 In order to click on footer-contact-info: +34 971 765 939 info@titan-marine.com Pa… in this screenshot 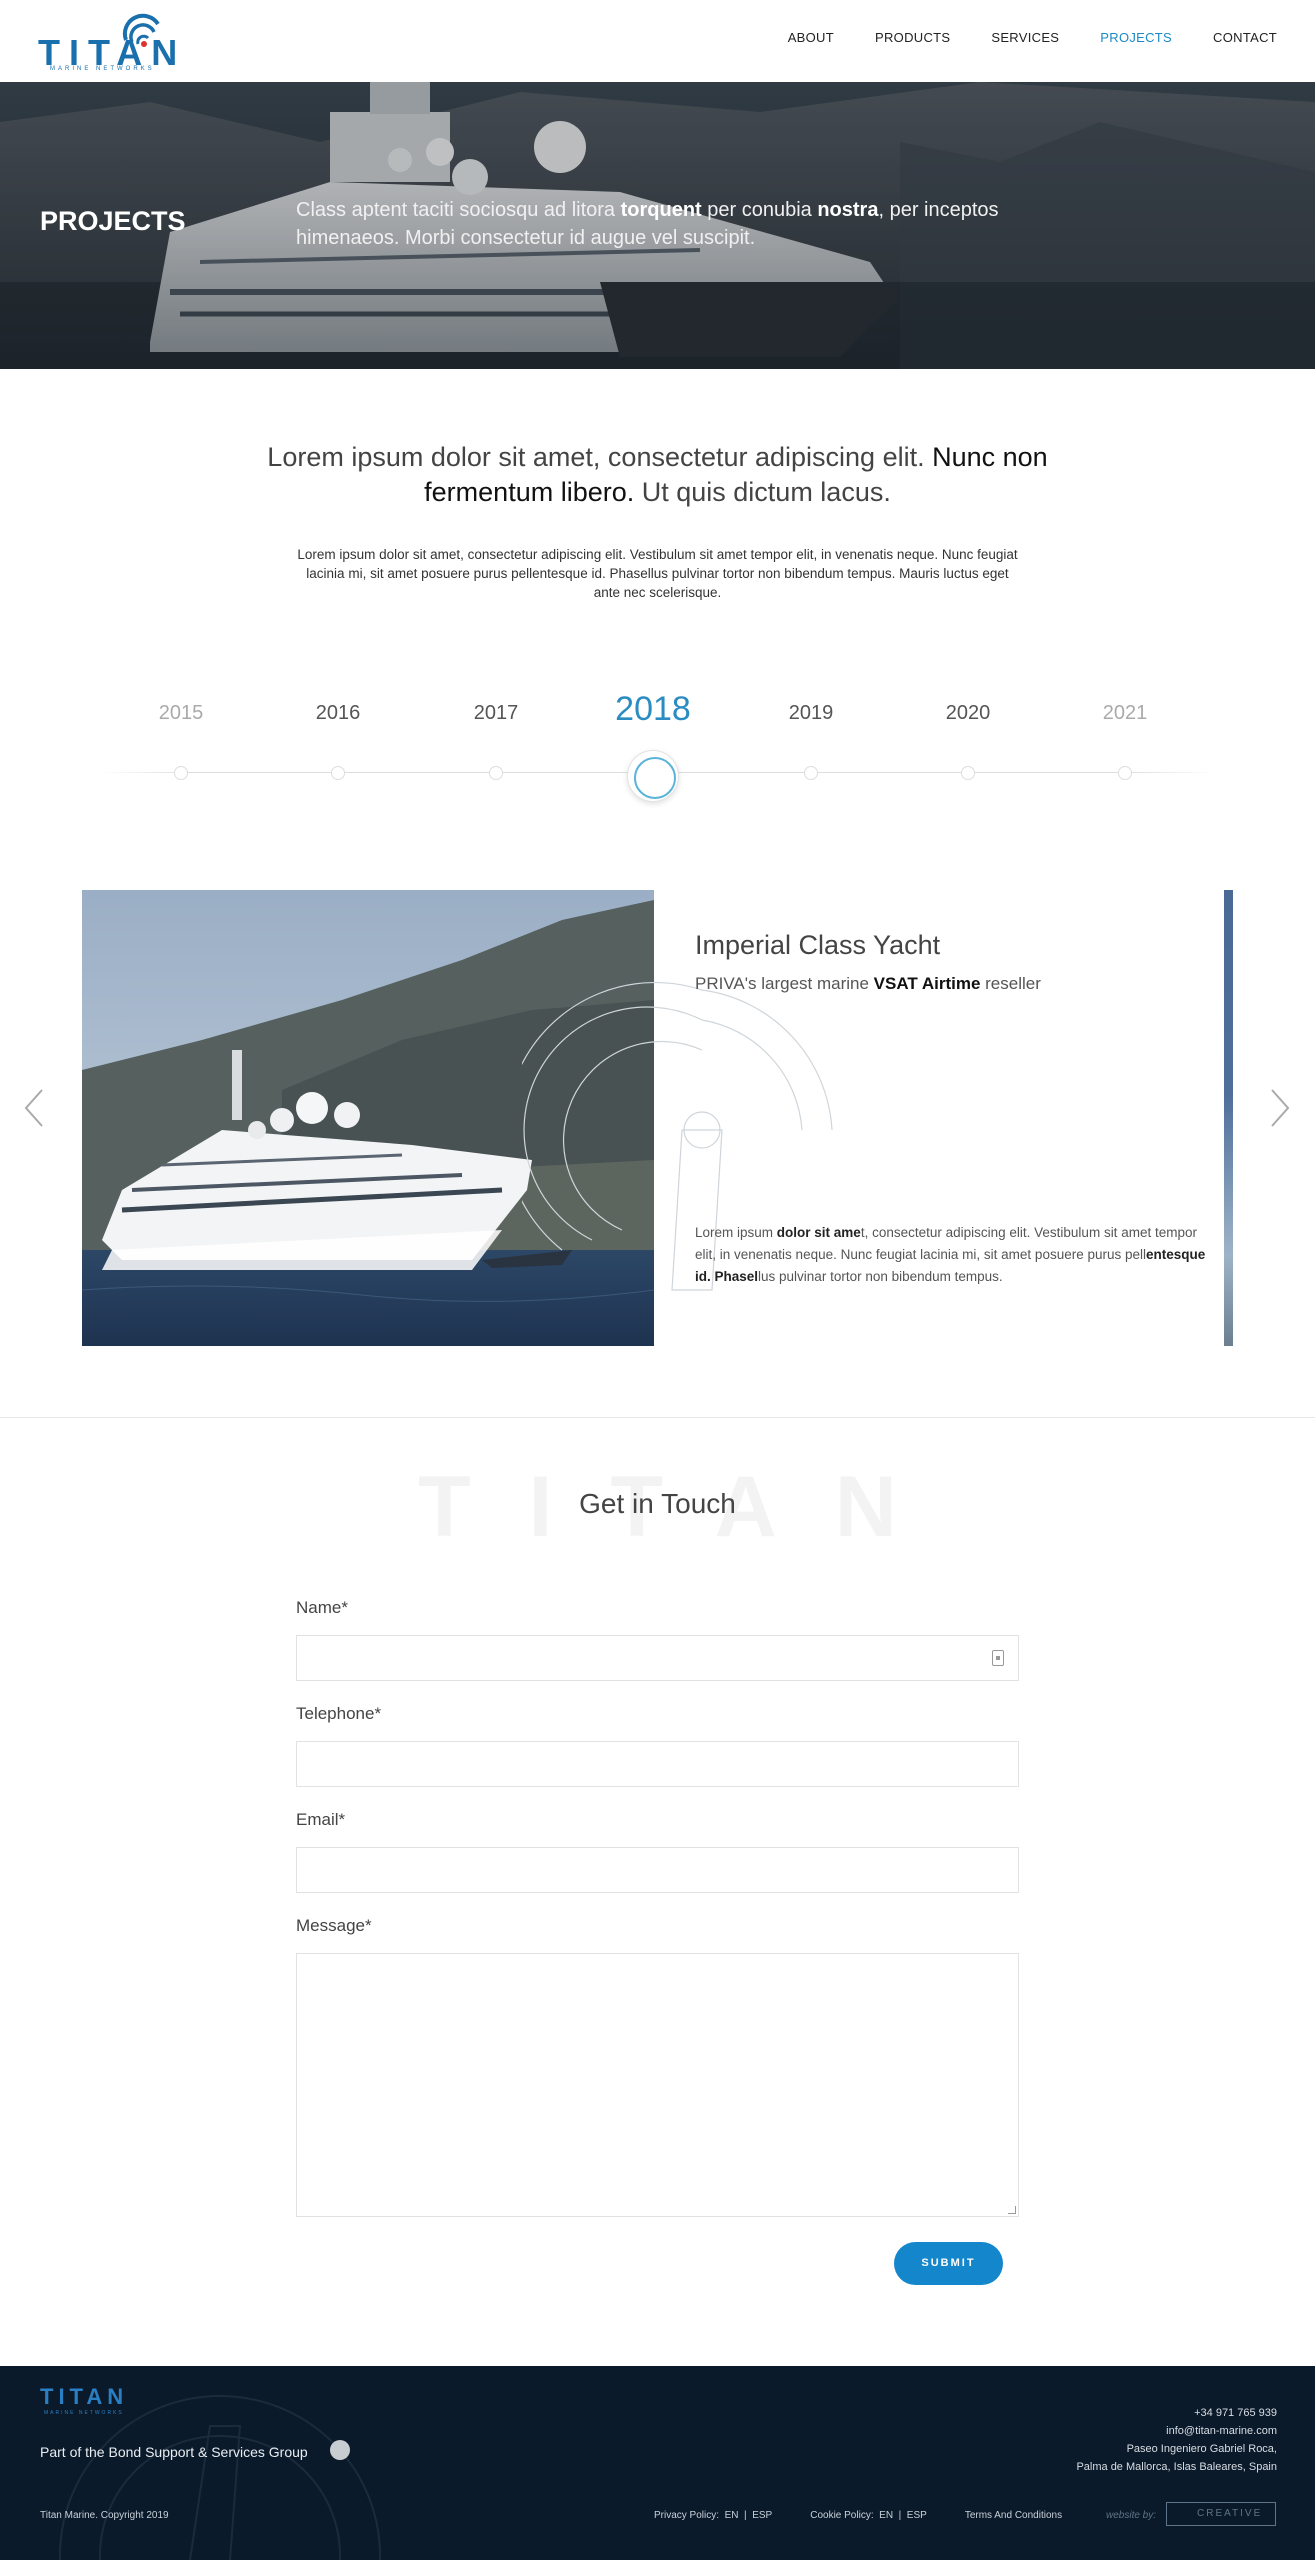, I will do `click(1176, 2440)`.